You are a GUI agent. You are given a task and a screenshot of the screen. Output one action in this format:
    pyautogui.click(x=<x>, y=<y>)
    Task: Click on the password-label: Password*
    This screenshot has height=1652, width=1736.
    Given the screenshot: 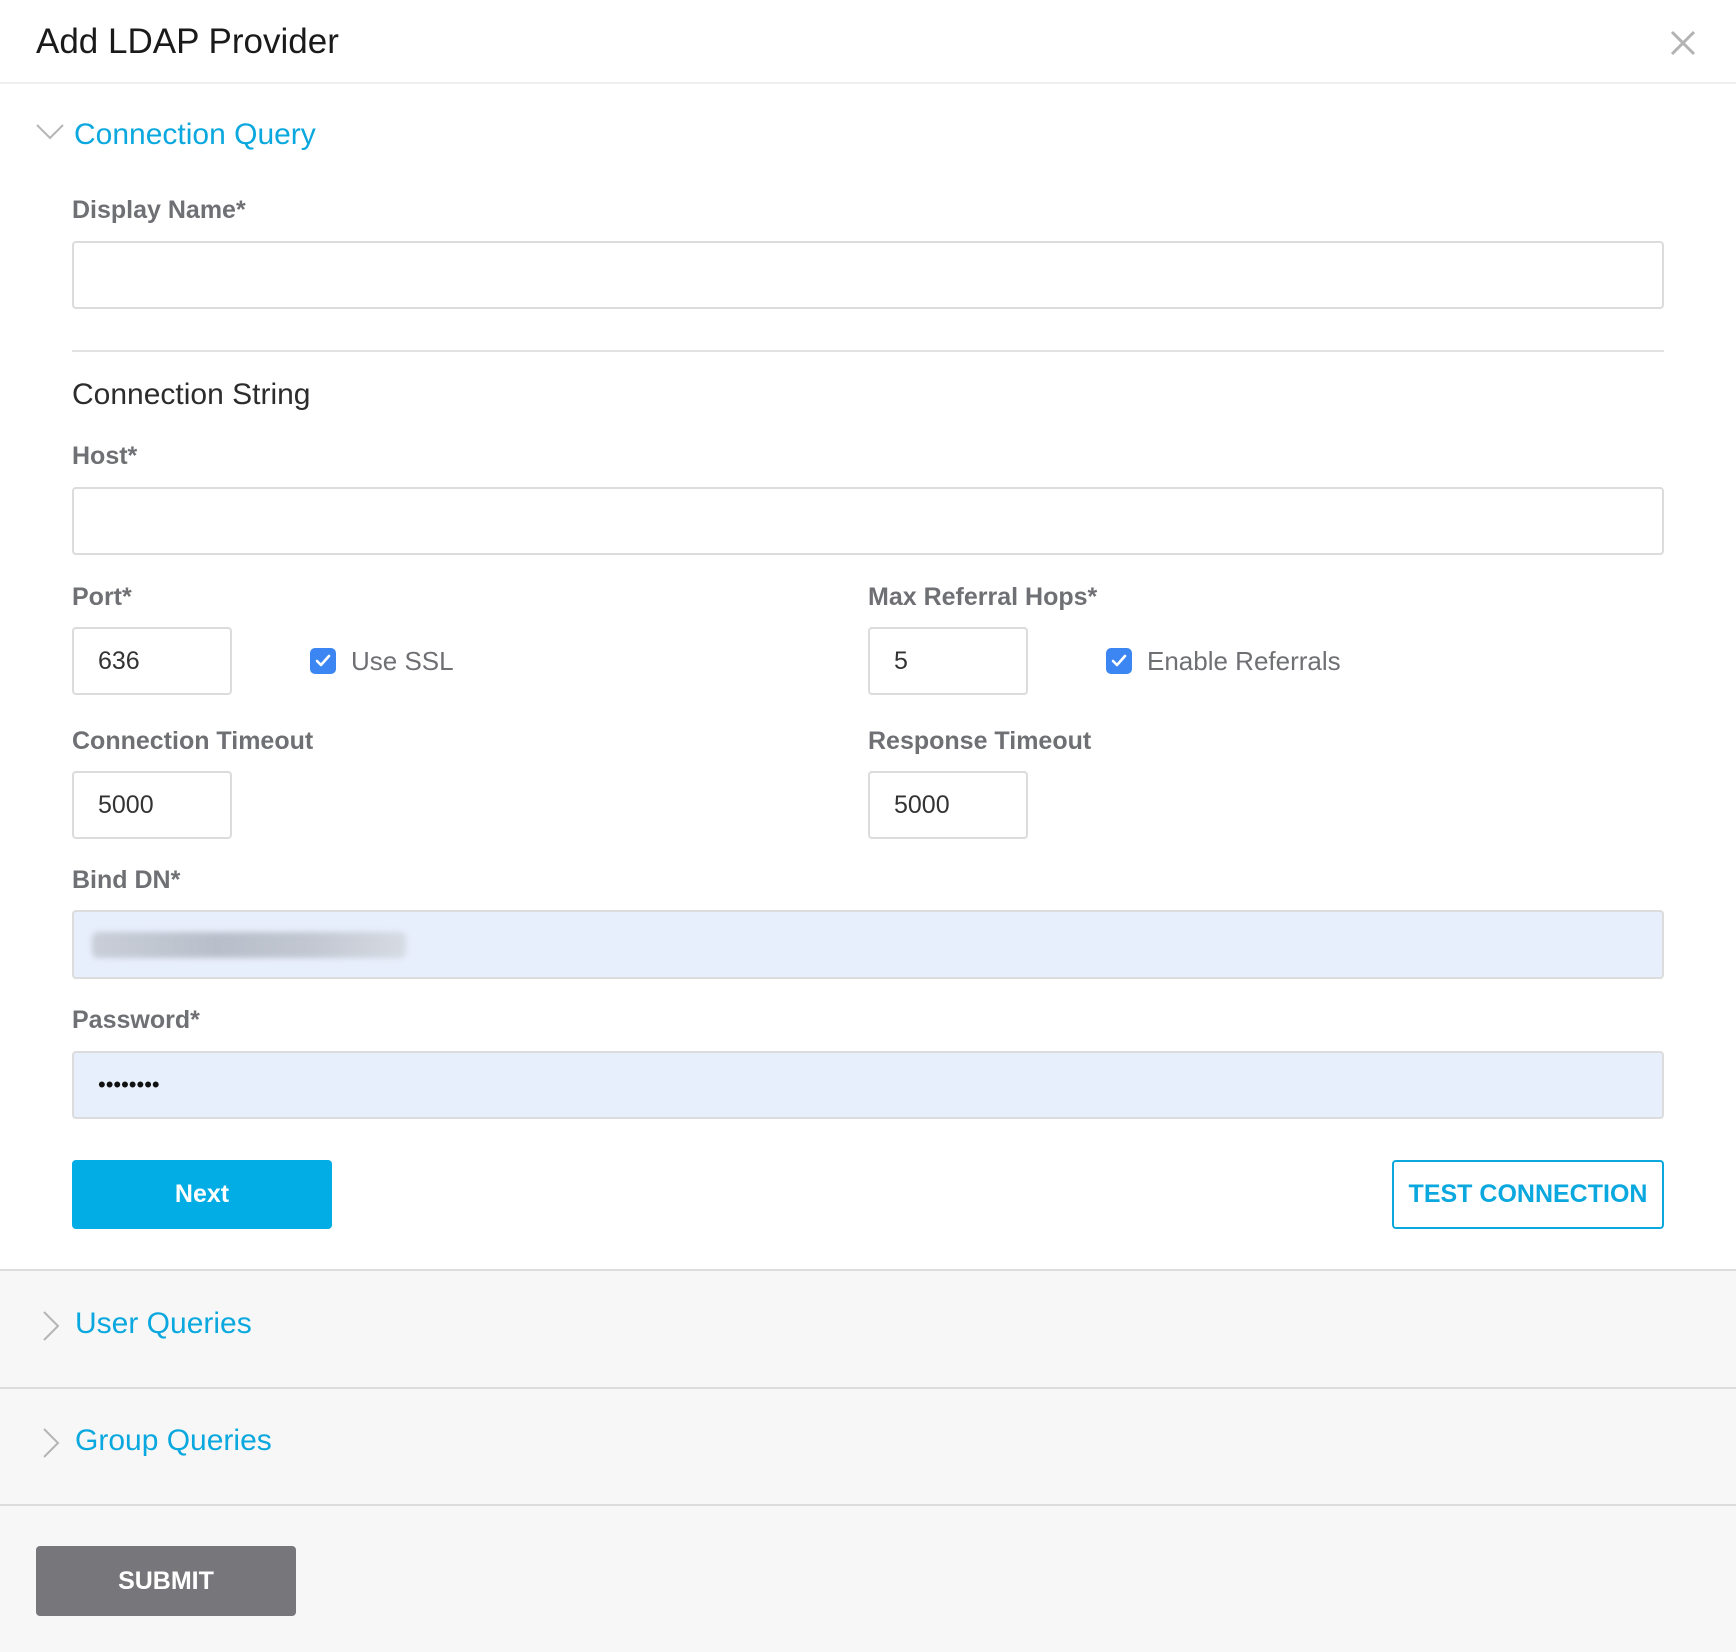 What is the action you would take?
    pyautogui.click(x=136, y=1020)
    